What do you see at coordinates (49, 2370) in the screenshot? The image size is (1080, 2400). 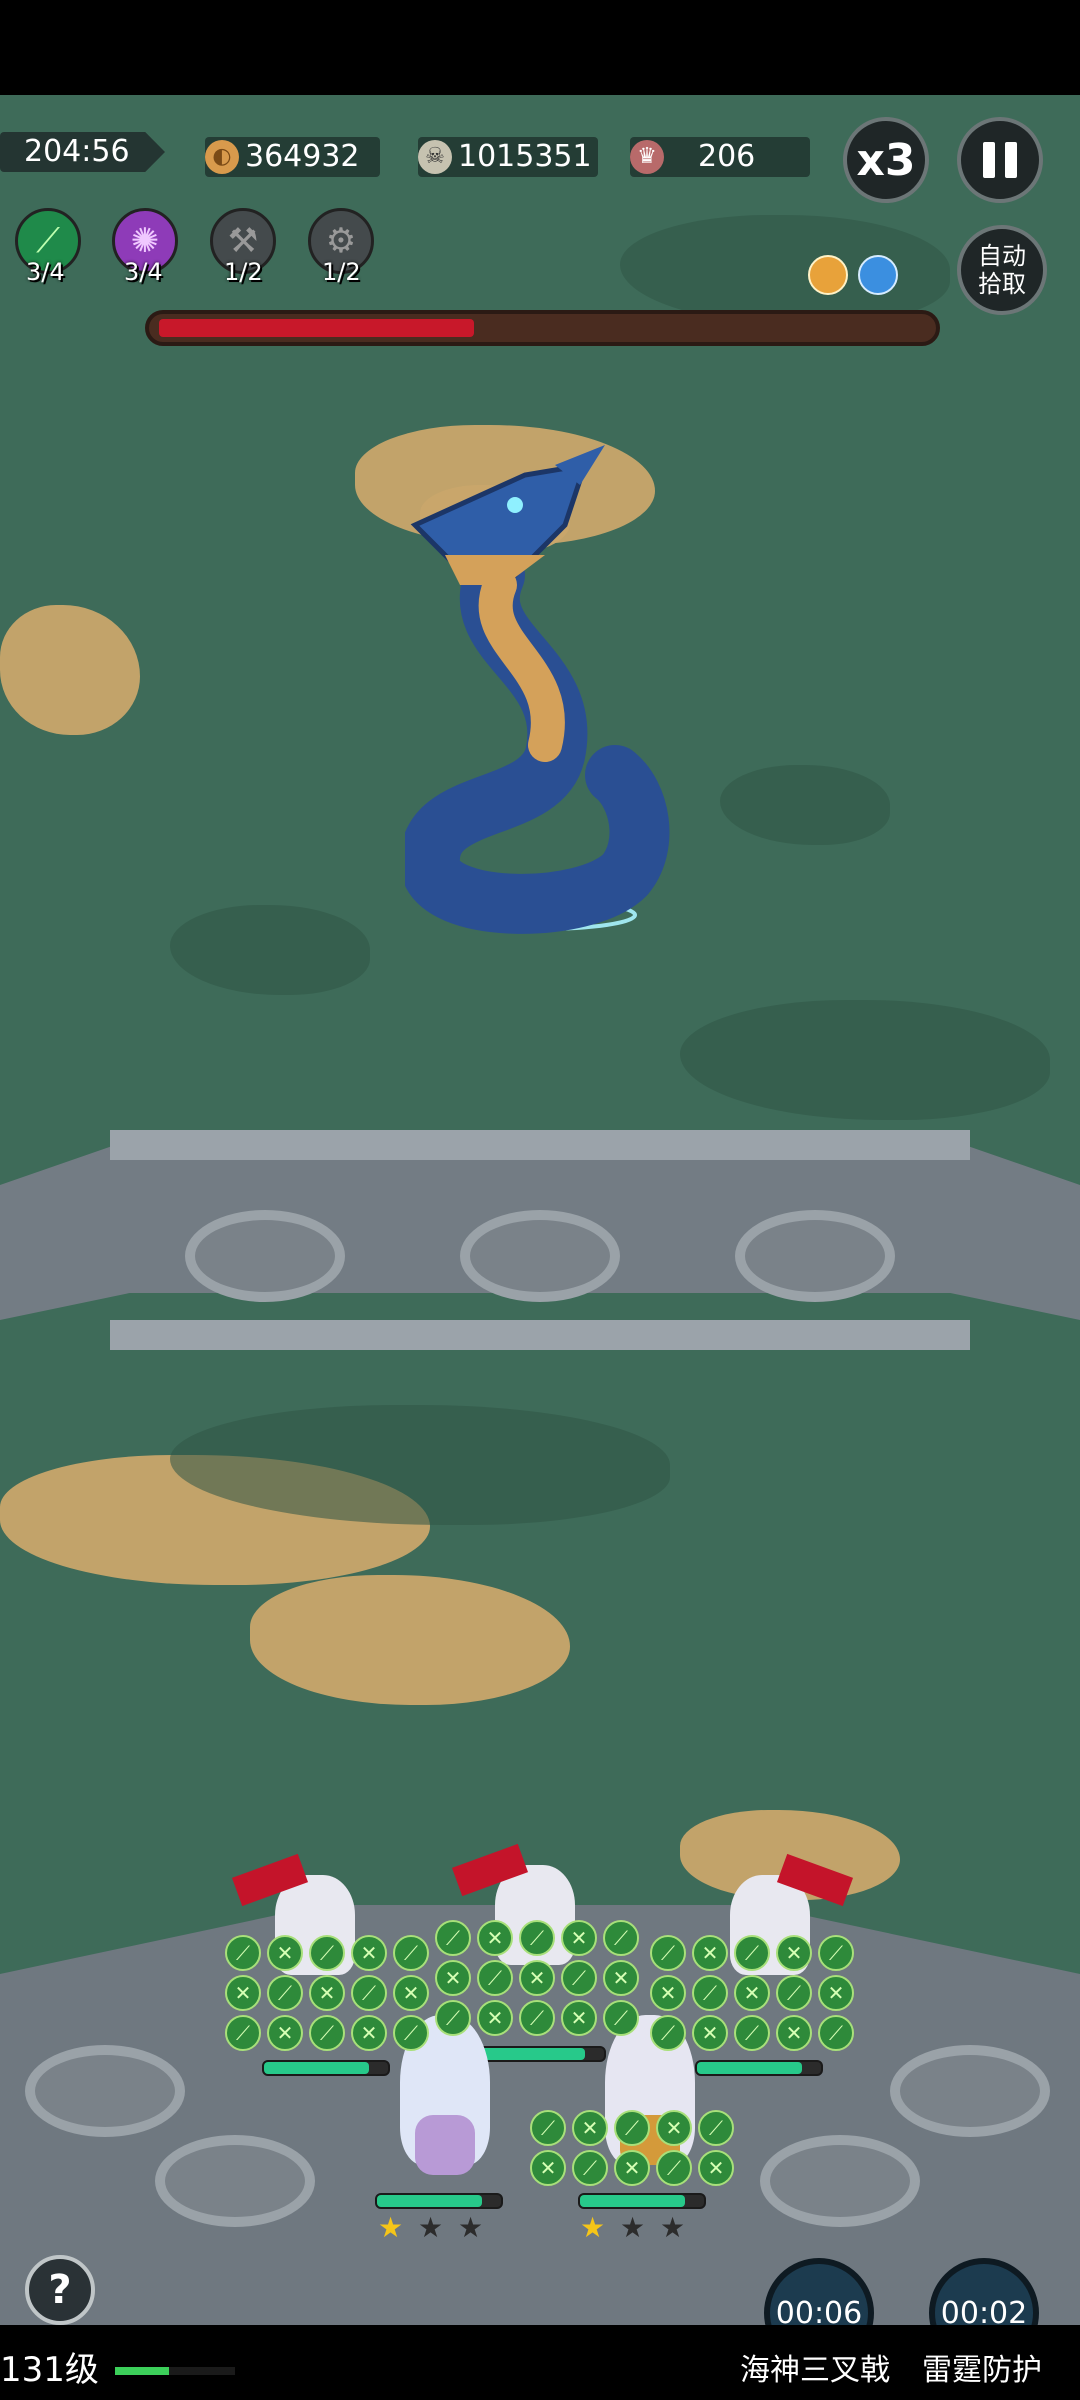 I see `player-level: 131级` at bounding box center [49, 2370].